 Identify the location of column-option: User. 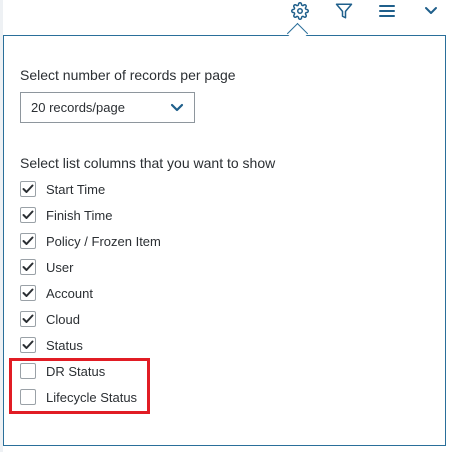
(90, 267).